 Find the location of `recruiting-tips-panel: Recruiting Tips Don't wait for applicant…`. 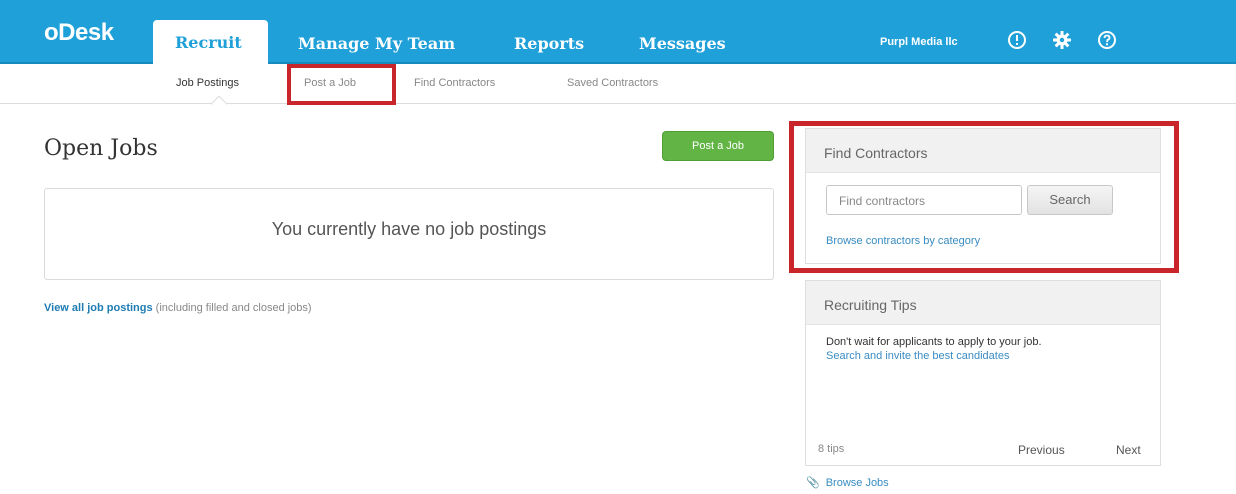

recruiting-tips-panel: Recruiting Tips Don't wait for applicant… is located at coordinates (983, 373).